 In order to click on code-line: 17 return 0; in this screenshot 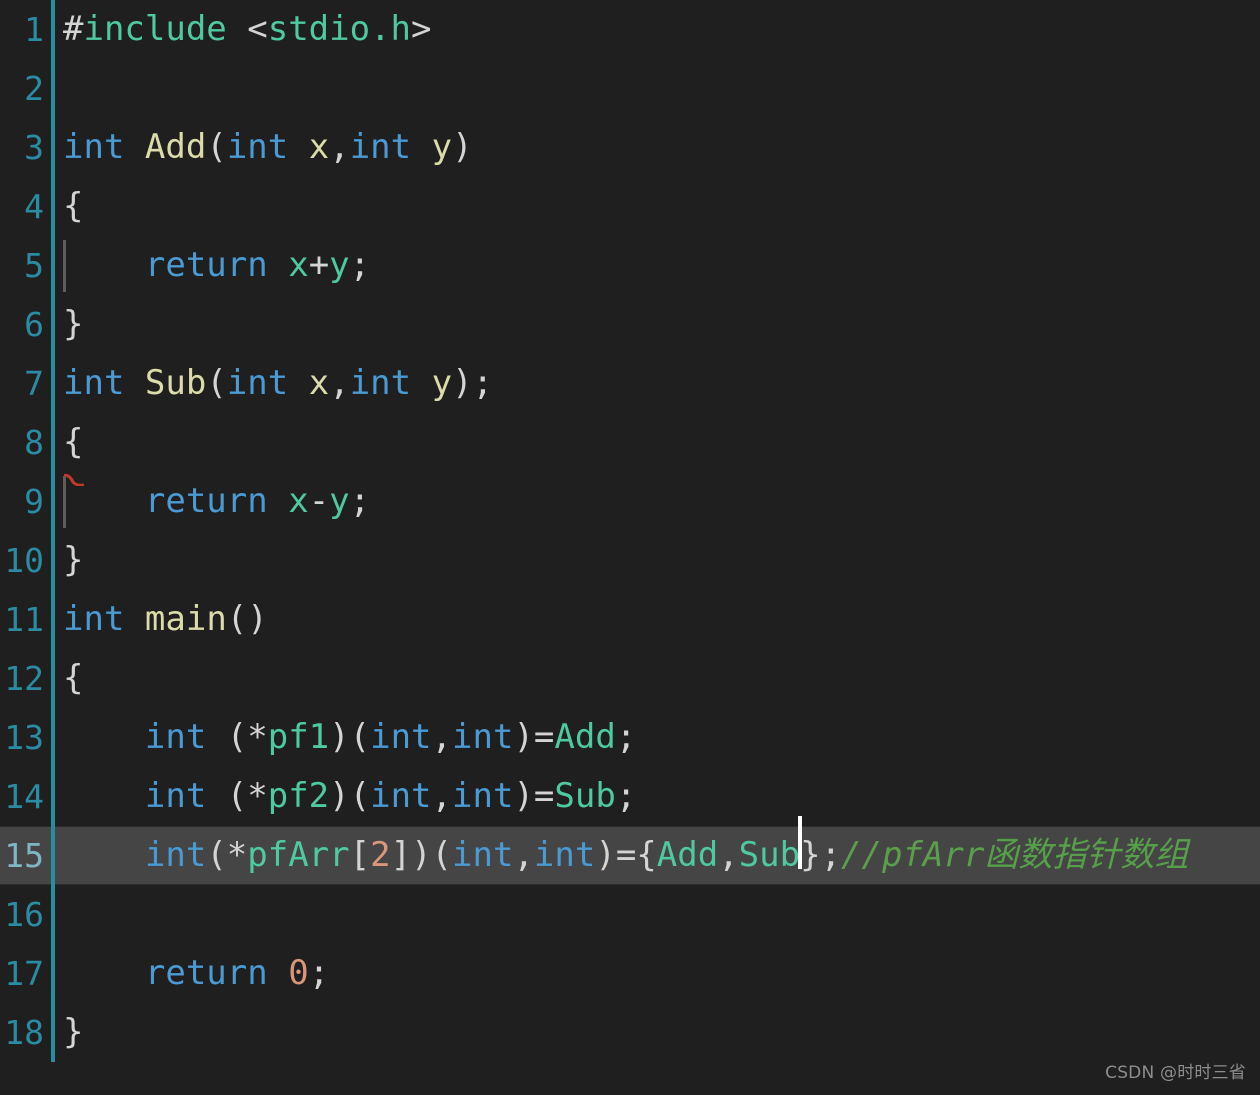, I will do `click(630, 973)`.